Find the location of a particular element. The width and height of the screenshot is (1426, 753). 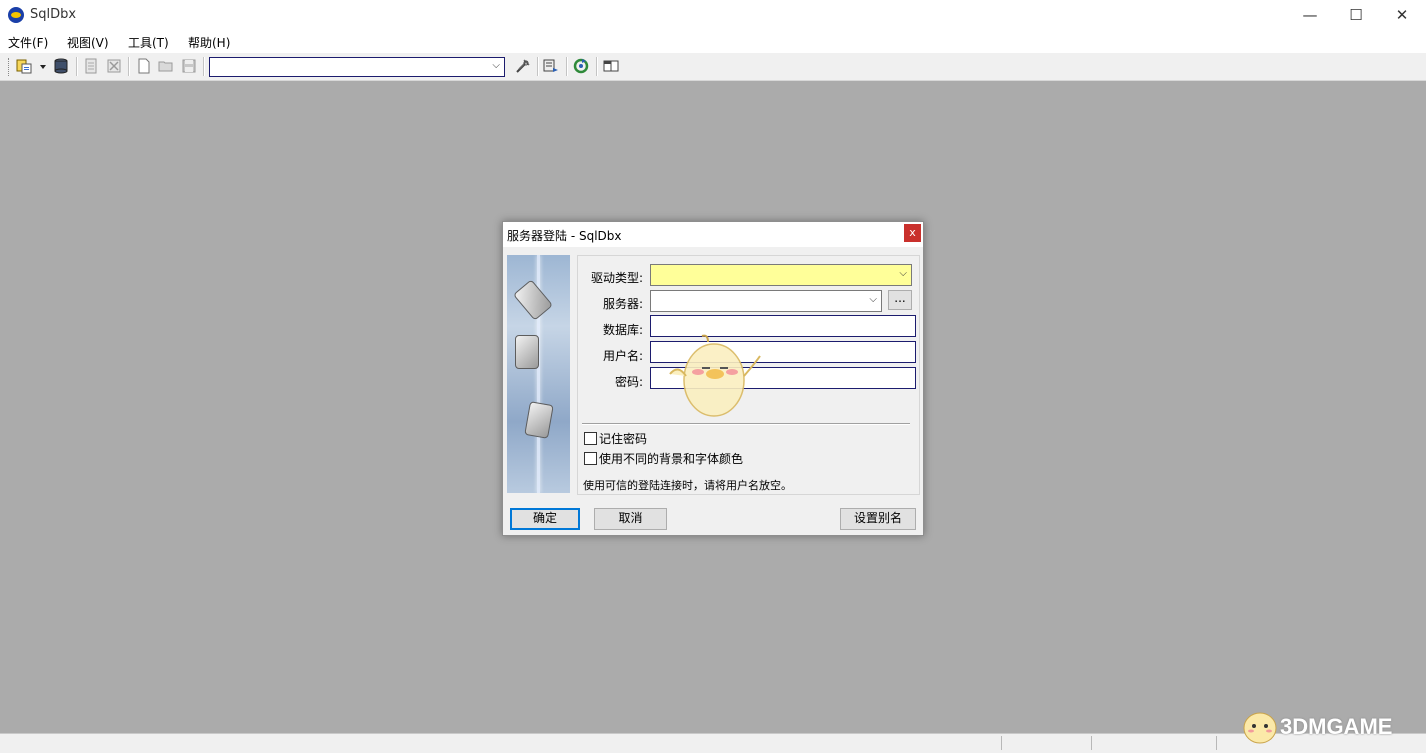

remember-password-checkbox is located at coordinates (590, 438).